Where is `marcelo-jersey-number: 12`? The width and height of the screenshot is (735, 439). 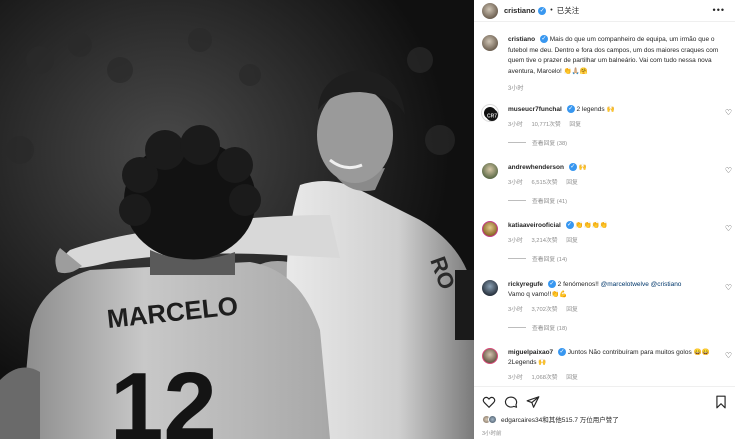
marcelo-jersey-number: 12 is located at coordinates (163, 396).